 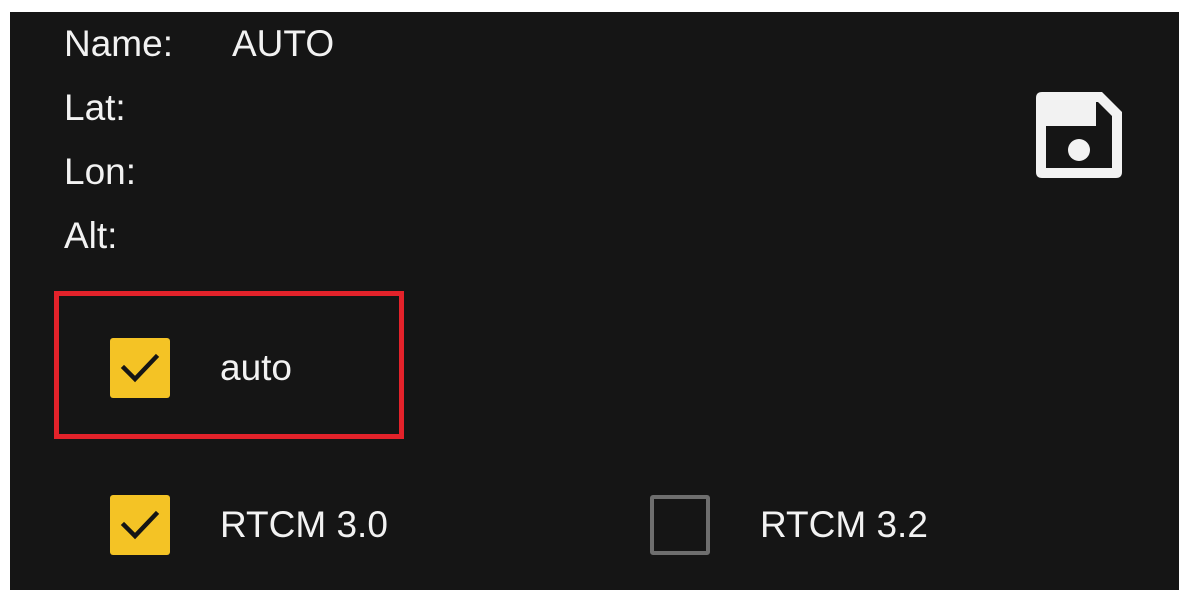 I want to click on lat-row: Lat:, so click(x=95, y=108).